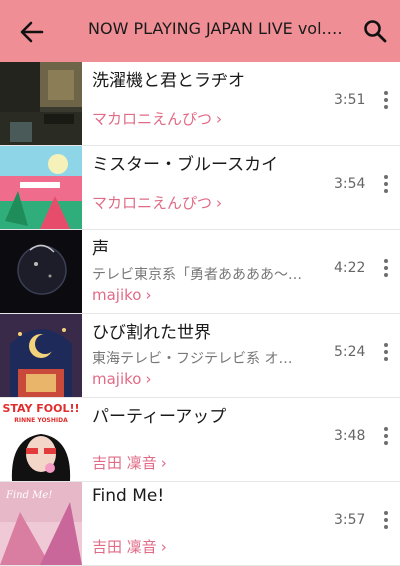  I want to click on art-lettering: STAY FOOL!!, so click(40, 408).